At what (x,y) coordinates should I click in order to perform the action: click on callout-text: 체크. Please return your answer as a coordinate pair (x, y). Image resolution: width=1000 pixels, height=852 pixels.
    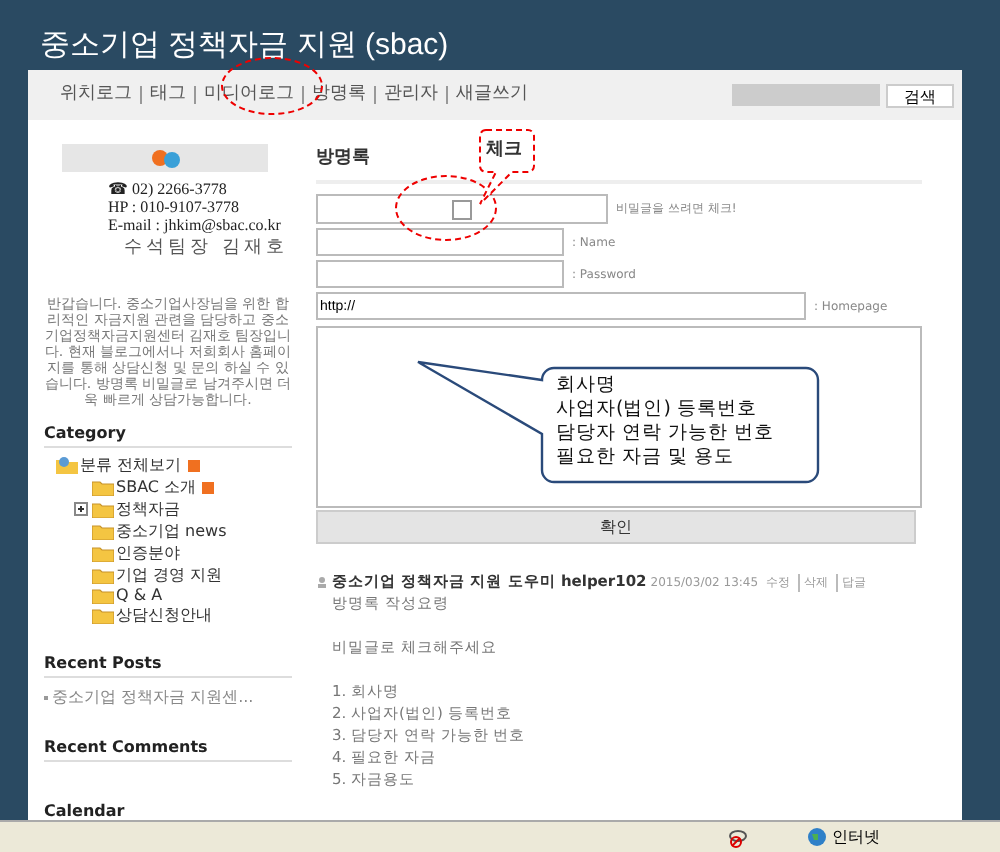
    Looking at the image, I should click on (504, 150).